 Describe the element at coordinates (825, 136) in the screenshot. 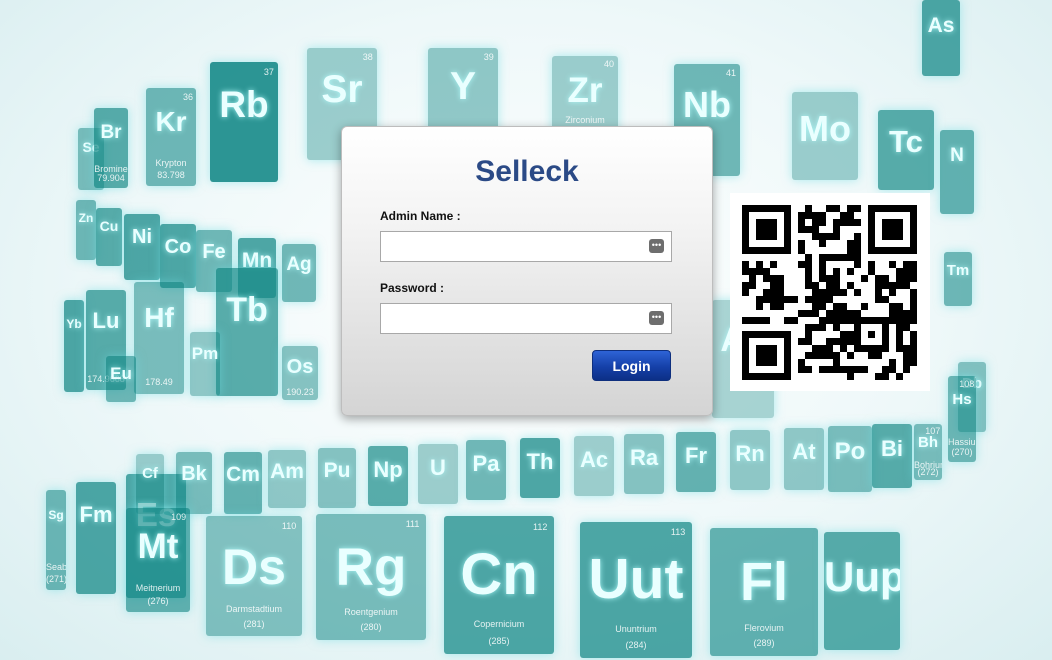

I see `element-tile: Mo` at that location.